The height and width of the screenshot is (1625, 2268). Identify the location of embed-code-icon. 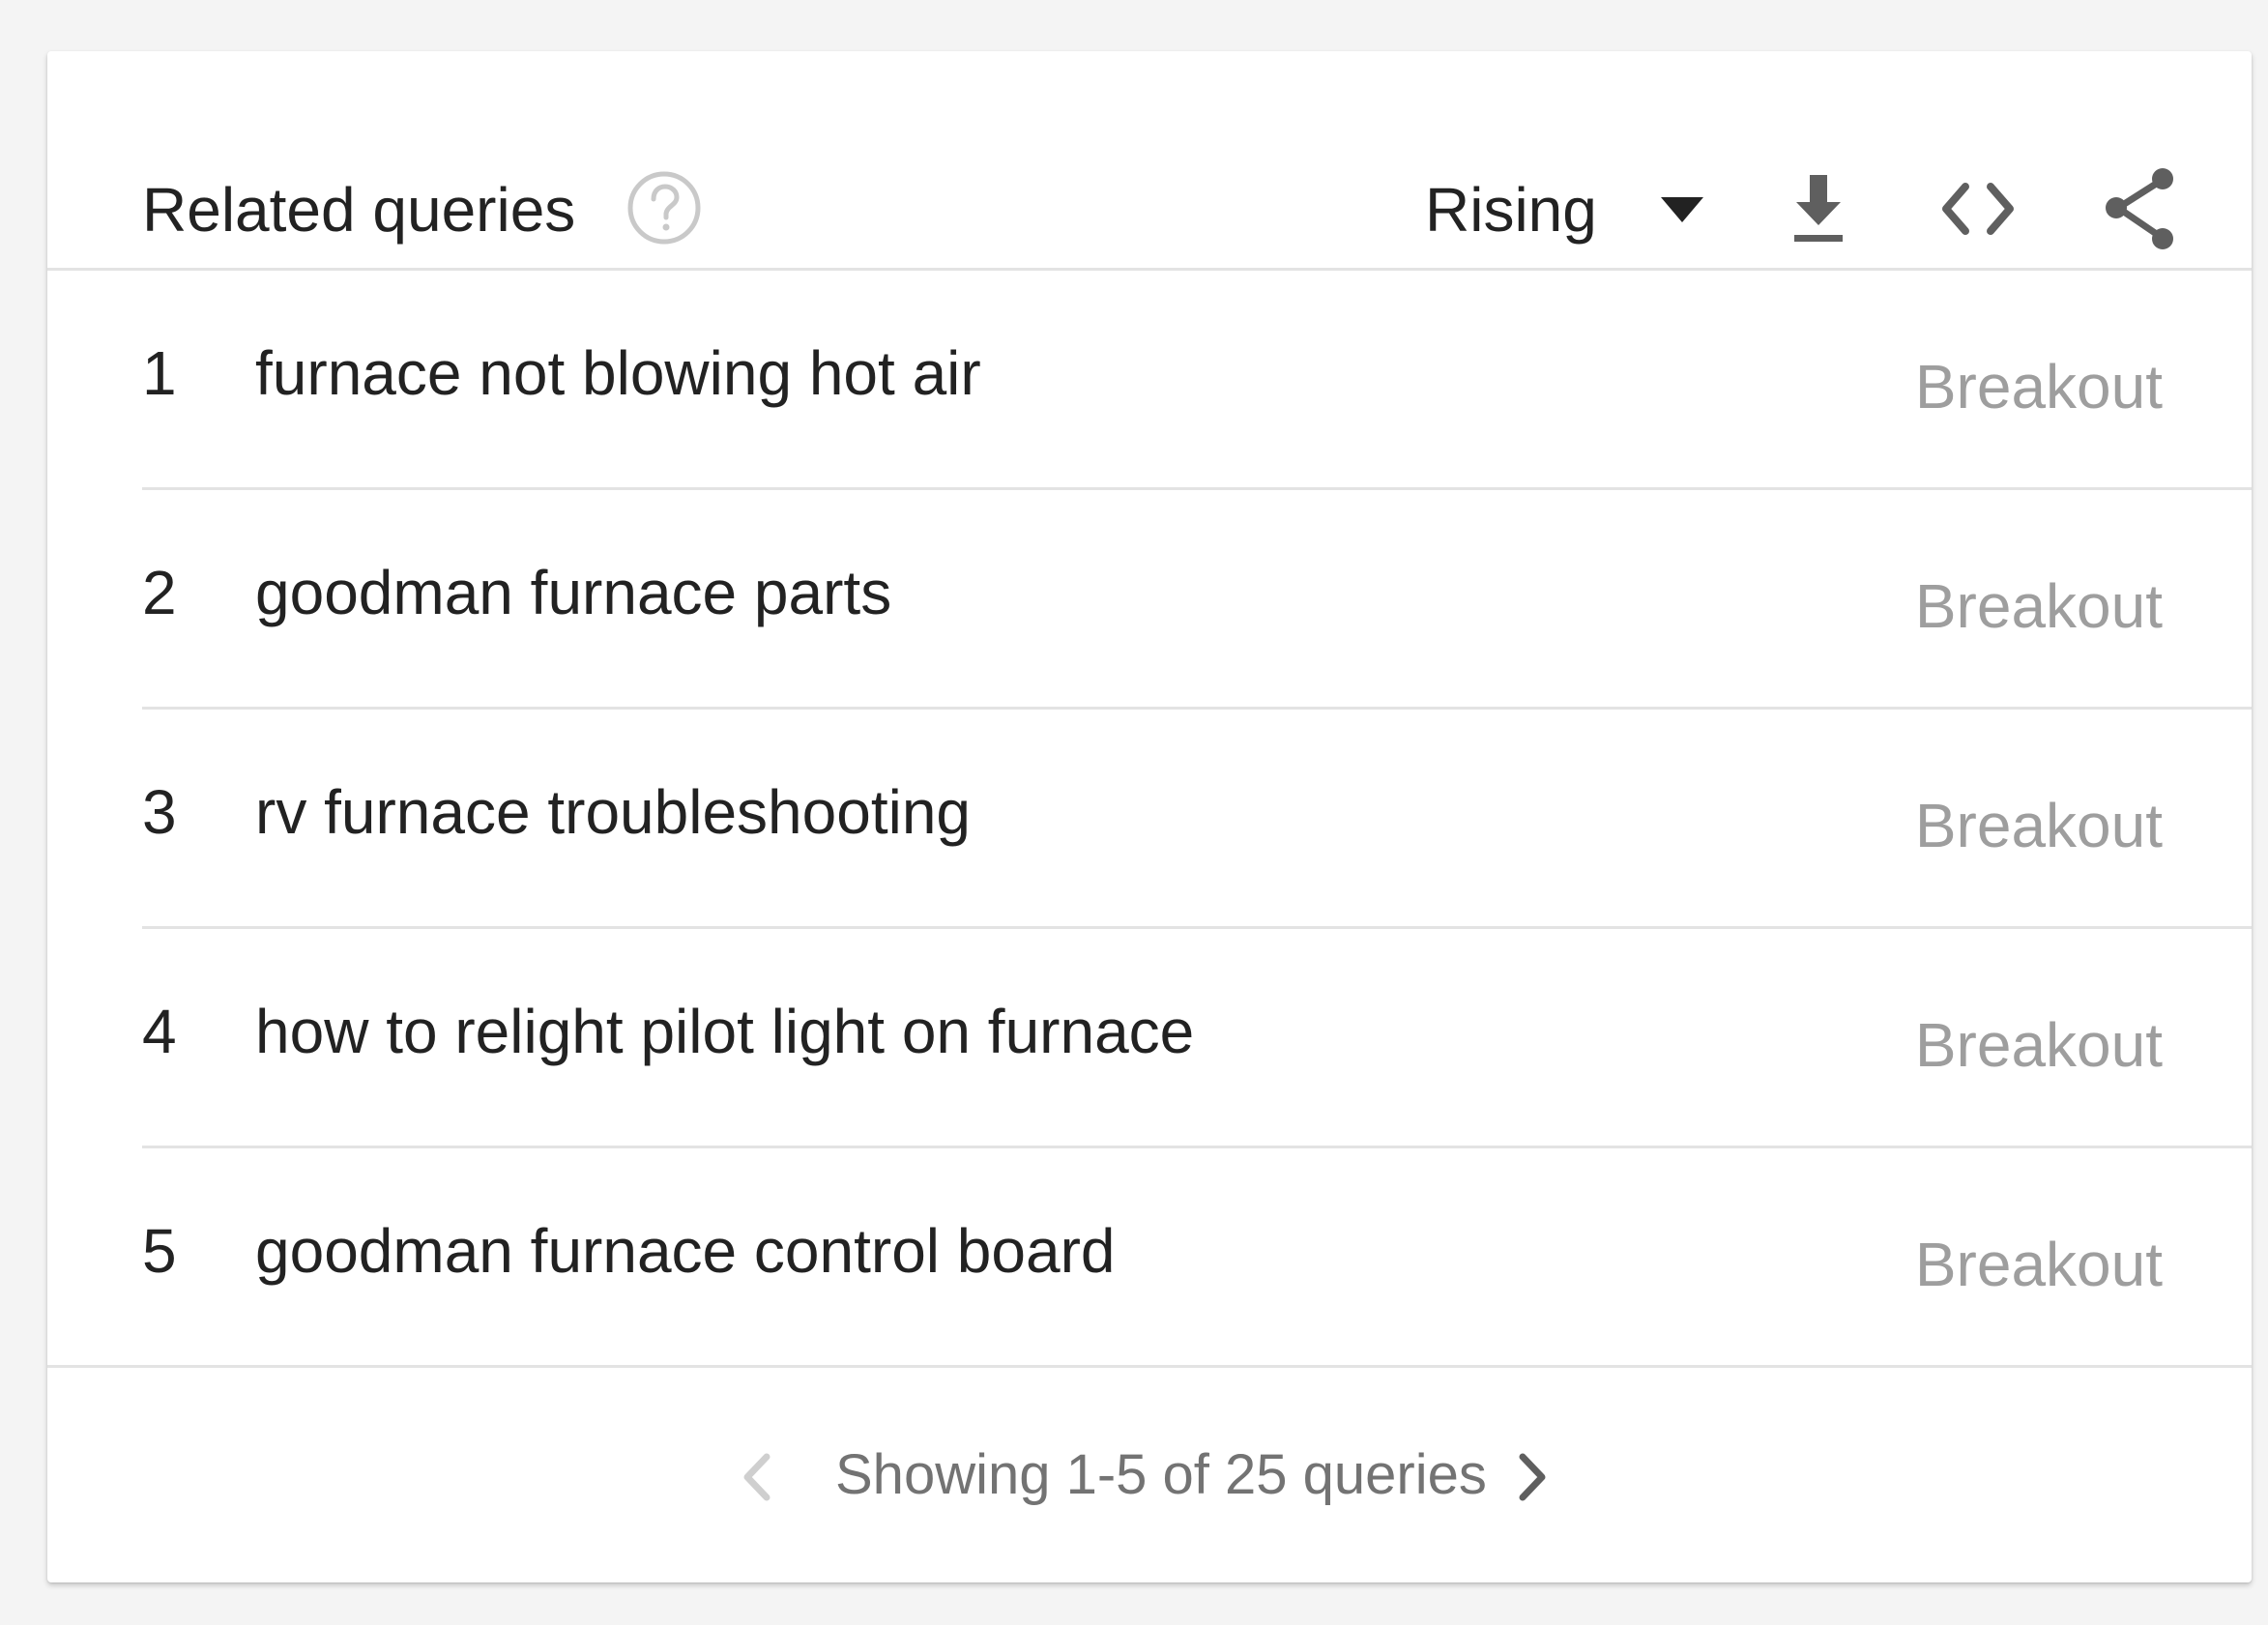
(1977, 209).